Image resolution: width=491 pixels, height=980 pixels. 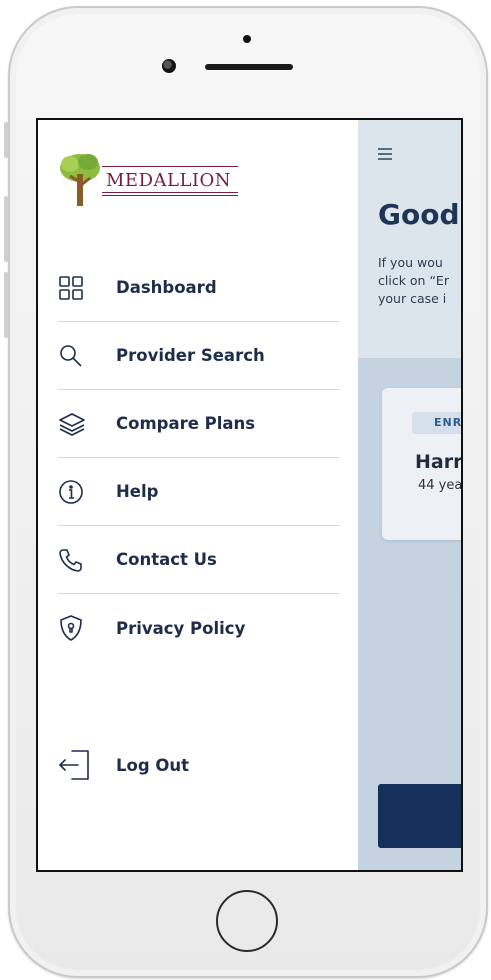 I want to click on mute-switch, so click(x=6, y=140).